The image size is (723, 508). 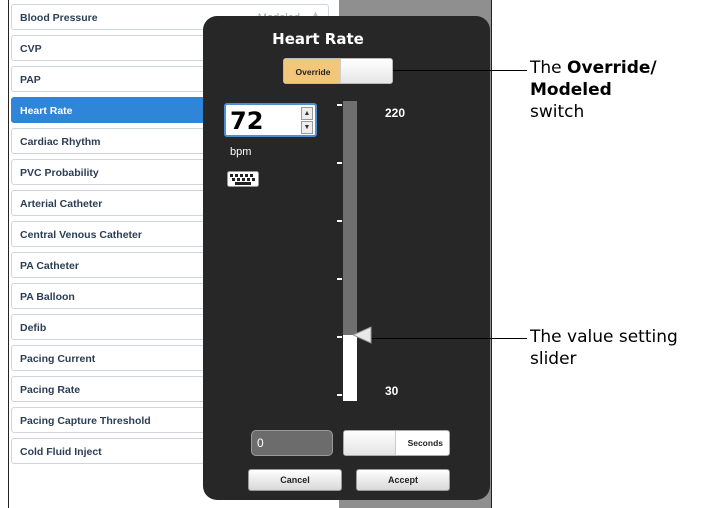 What do you see at coordinates (460, 70) in the screenshot?
I see `callout-line-switch` at bounding box center [460, 70].